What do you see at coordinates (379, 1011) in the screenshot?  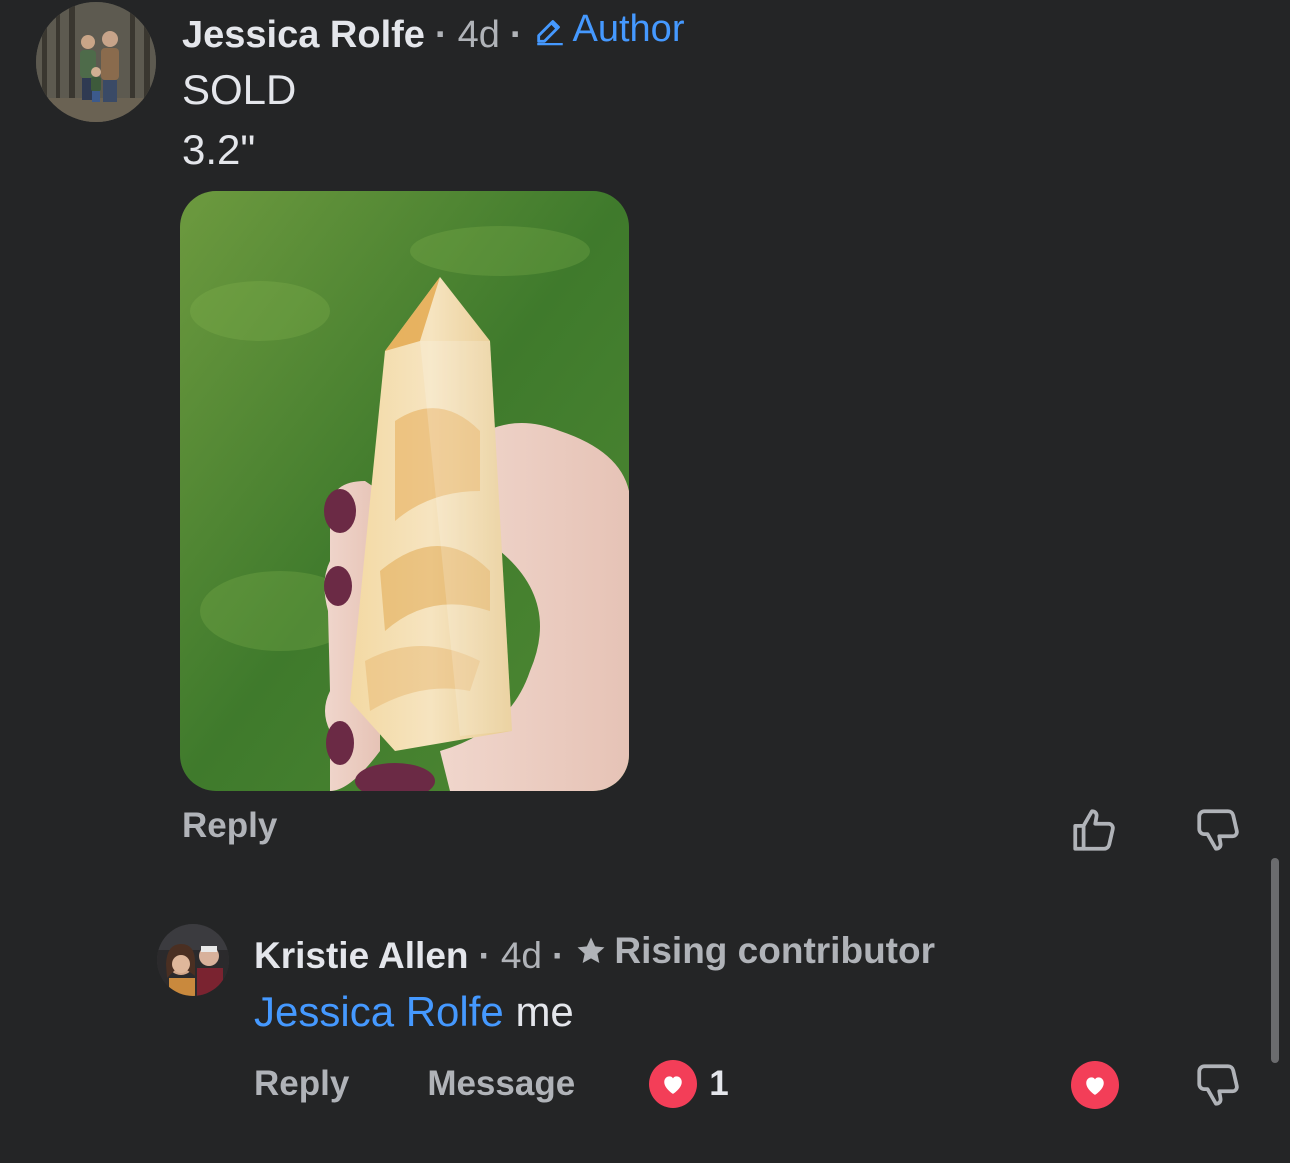 I see `mention-link: Jessica Rolfe` at bounding box center [379, 1011].